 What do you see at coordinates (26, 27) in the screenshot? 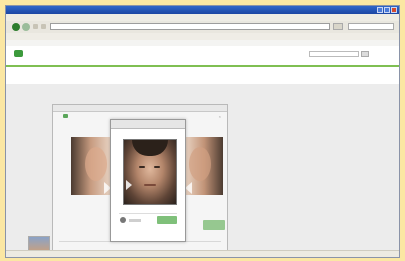
I see `forward-icon` at bounding box center [26, 27].